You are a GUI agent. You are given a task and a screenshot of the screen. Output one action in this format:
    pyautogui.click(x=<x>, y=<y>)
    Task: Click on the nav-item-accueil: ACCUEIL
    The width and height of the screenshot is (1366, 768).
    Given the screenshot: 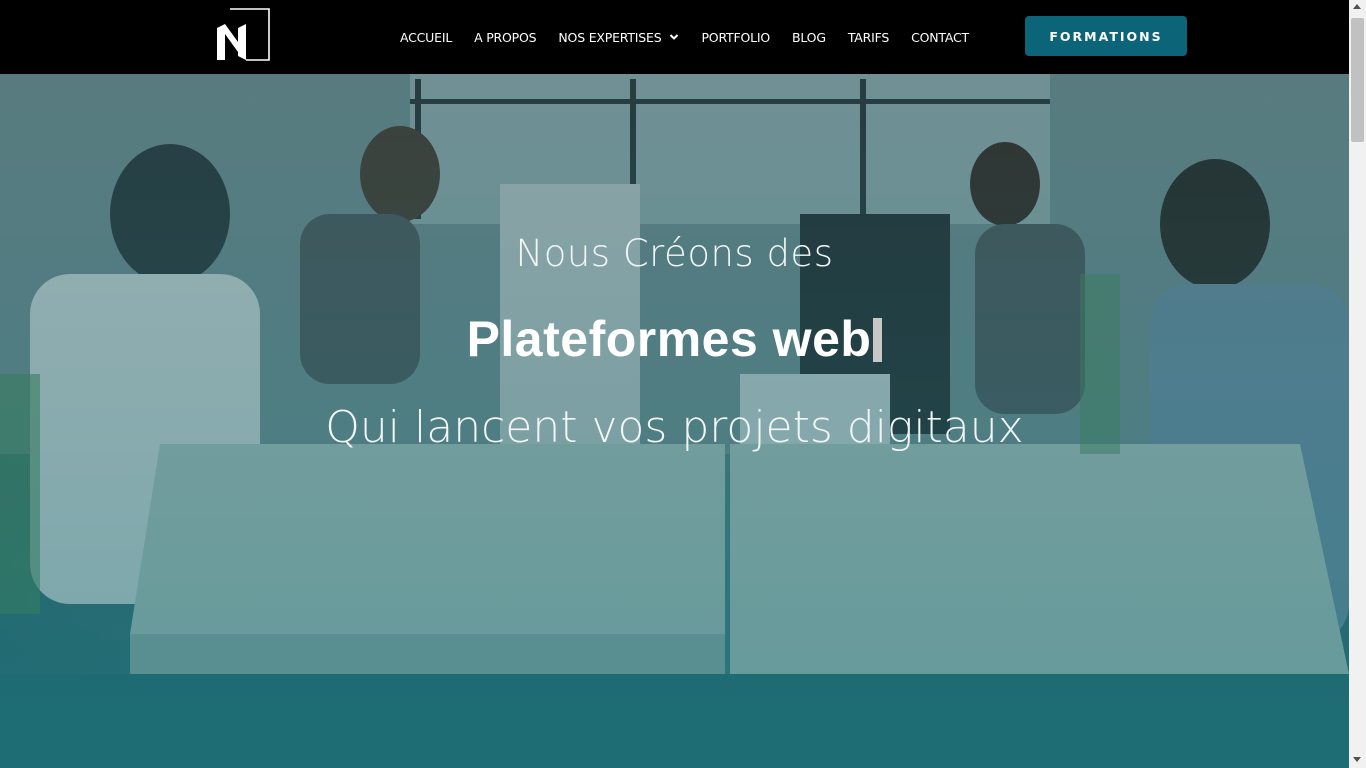 What is the action you would take?
    pyautogui.click(x=426, y=37)
    